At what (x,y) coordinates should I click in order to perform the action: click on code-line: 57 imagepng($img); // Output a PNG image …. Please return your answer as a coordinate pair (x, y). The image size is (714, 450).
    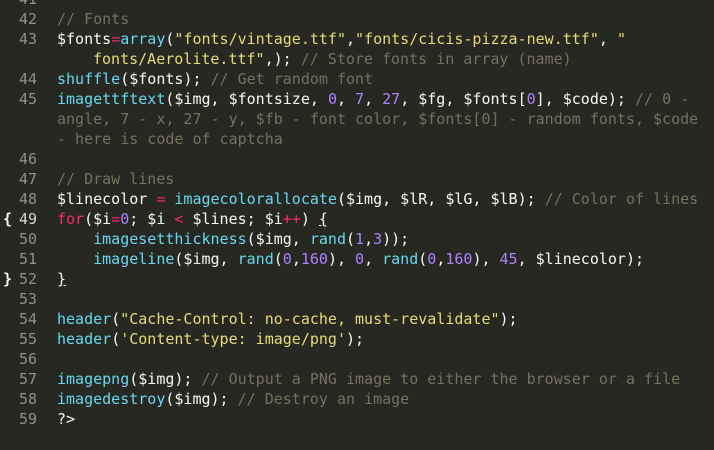
    Looking at the image, I should click on (357, 379).